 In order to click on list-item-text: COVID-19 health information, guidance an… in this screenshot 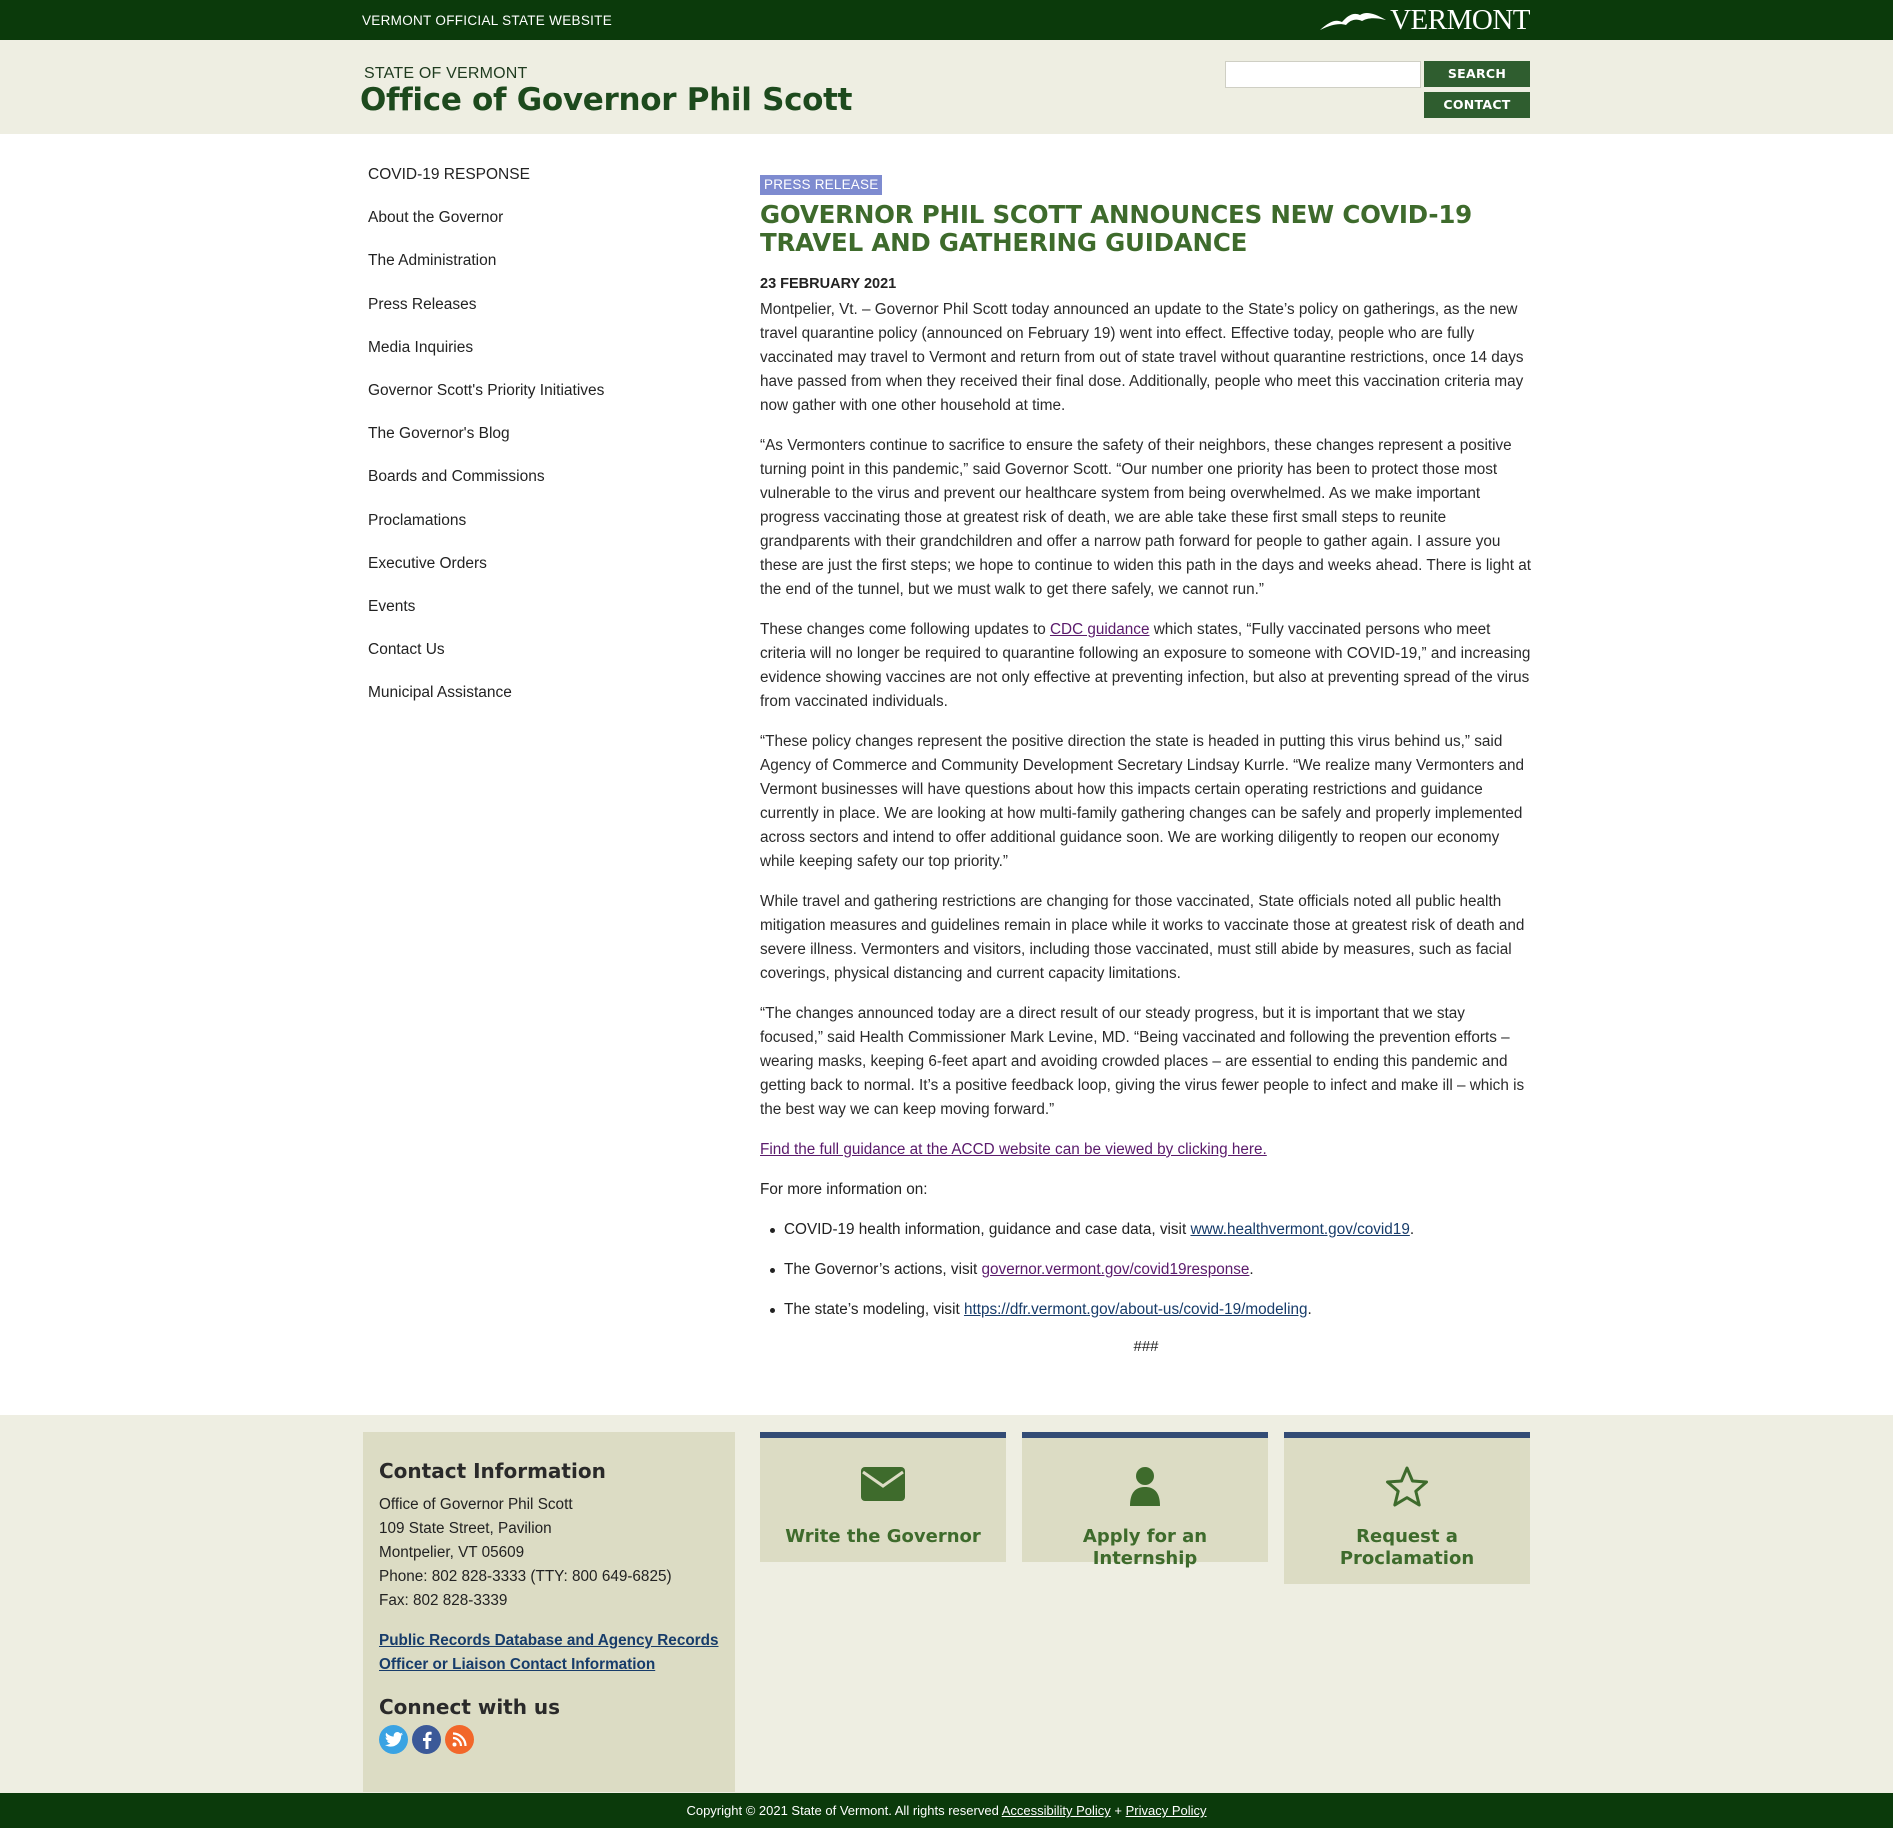, I will do `click(987, 1229)`.